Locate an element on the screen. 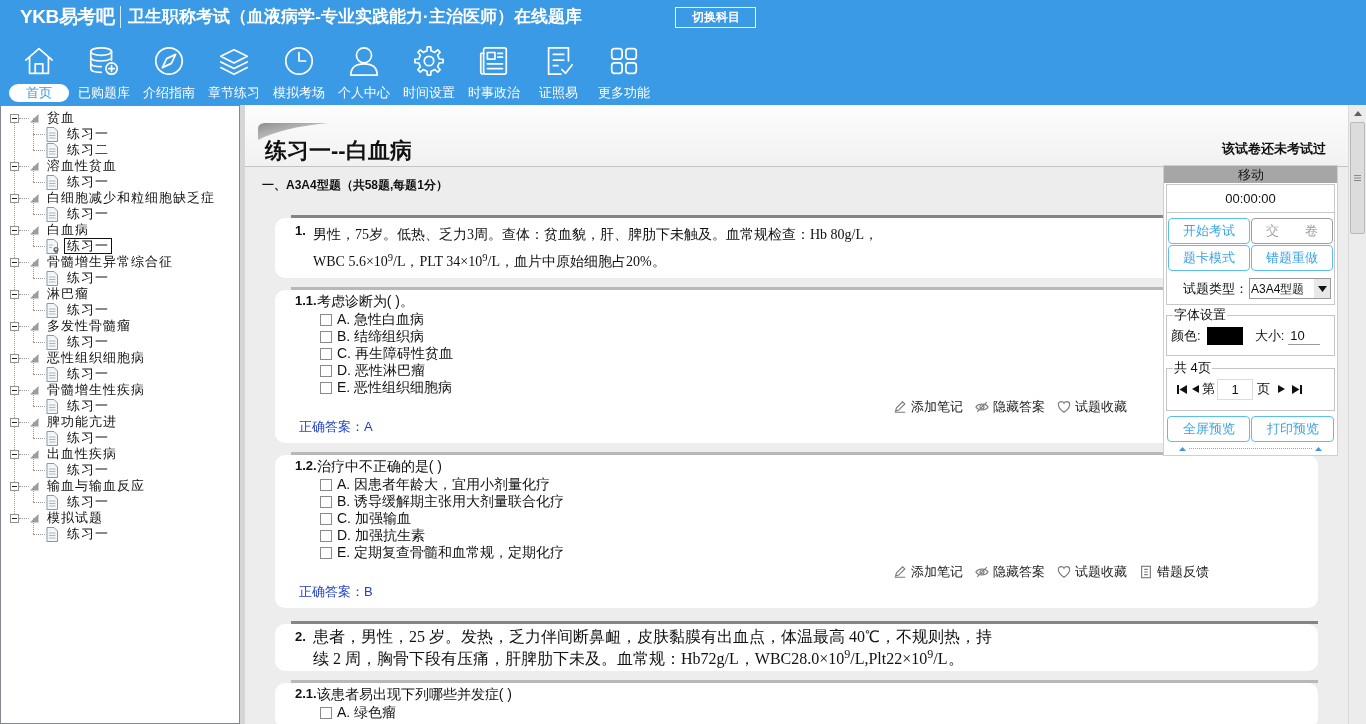  caret-up-icon is located at coordinates (1357, 113).